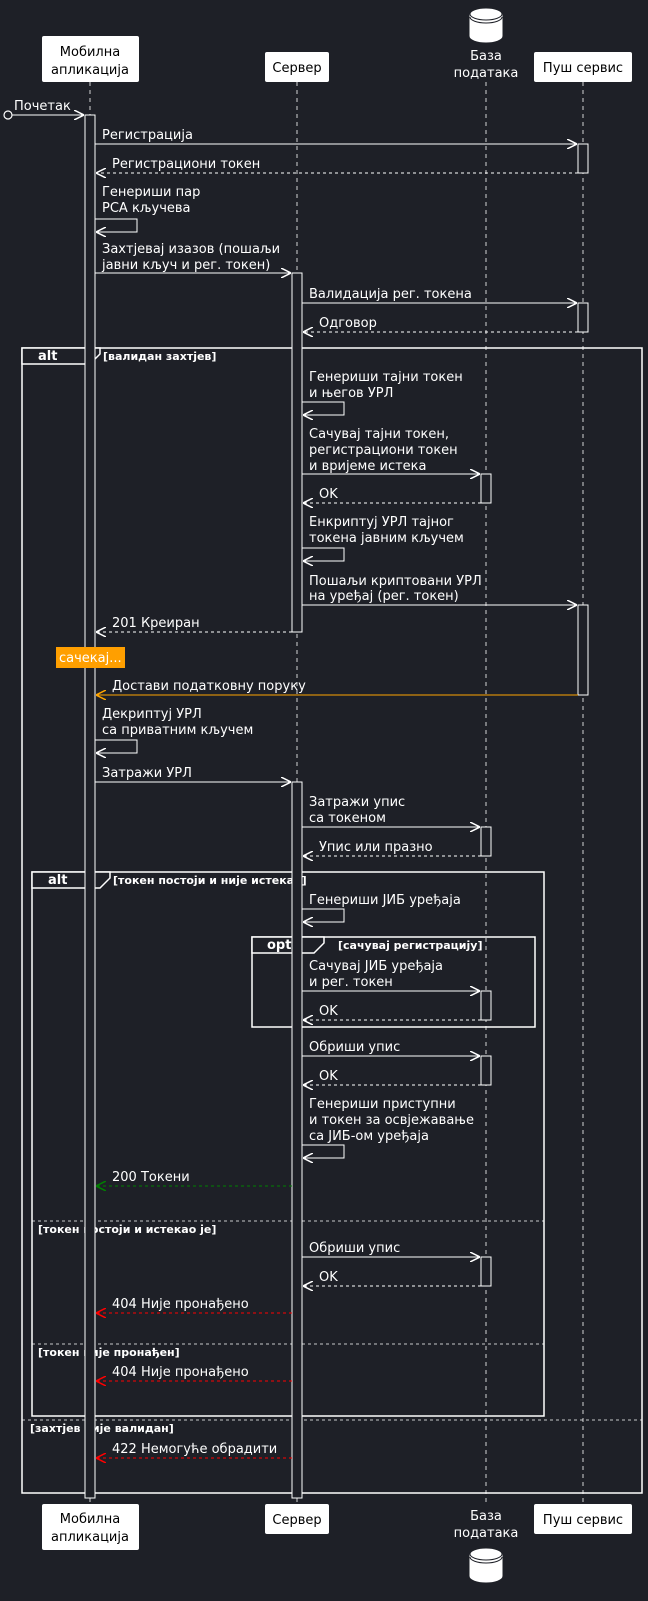 Image resolution: width=648 pixels, height=1601 pixels. I want to click on msg-ok-2: OK, so click(328, 1011).